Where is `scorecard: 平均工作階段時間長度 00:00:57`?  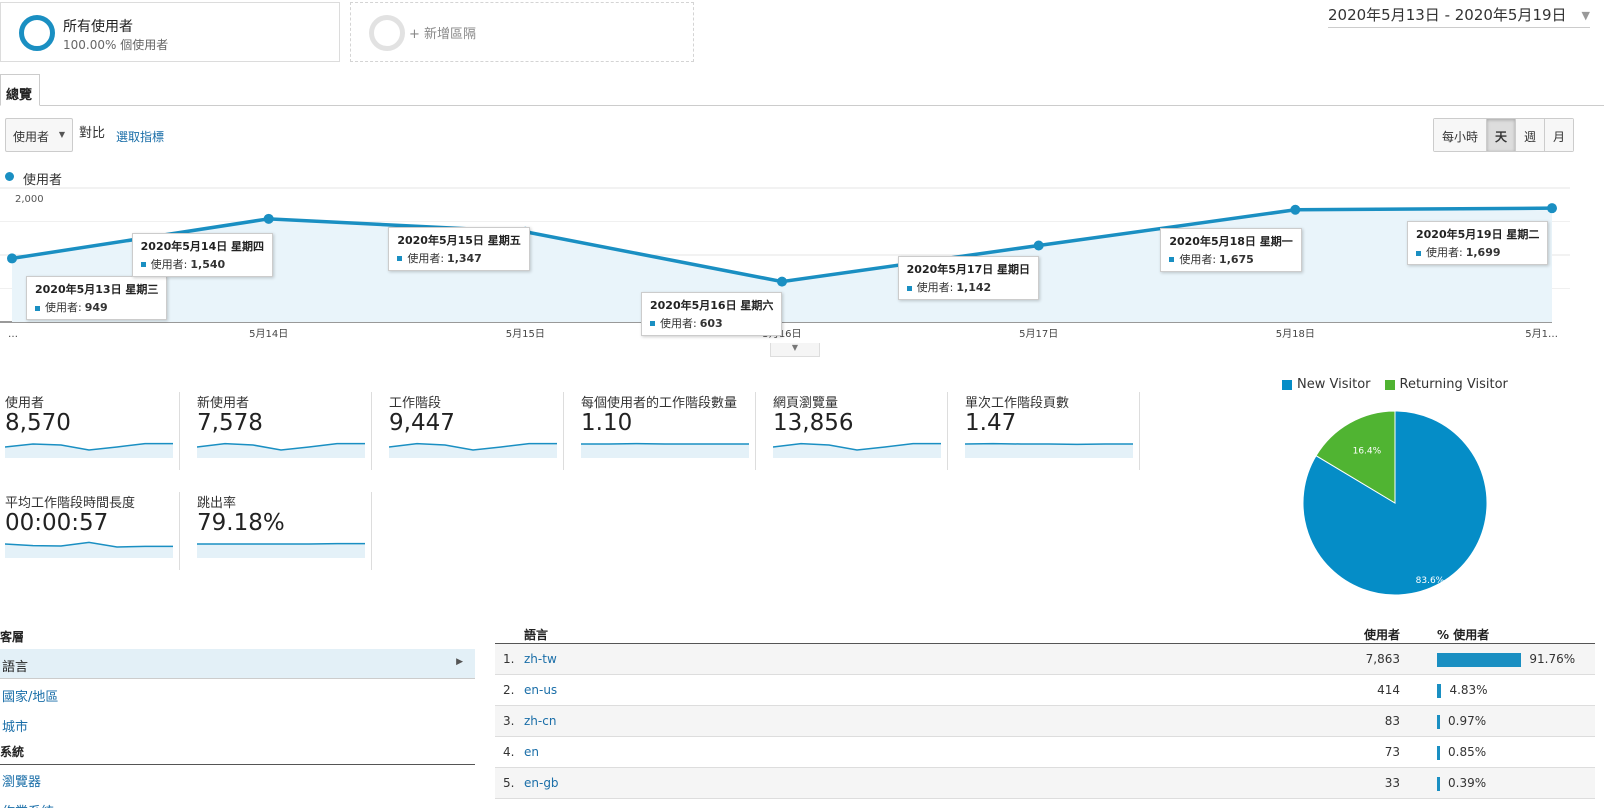
scorecard: 平均工作階段時間長度 00:00:57 is located at coordinates (90, 531).